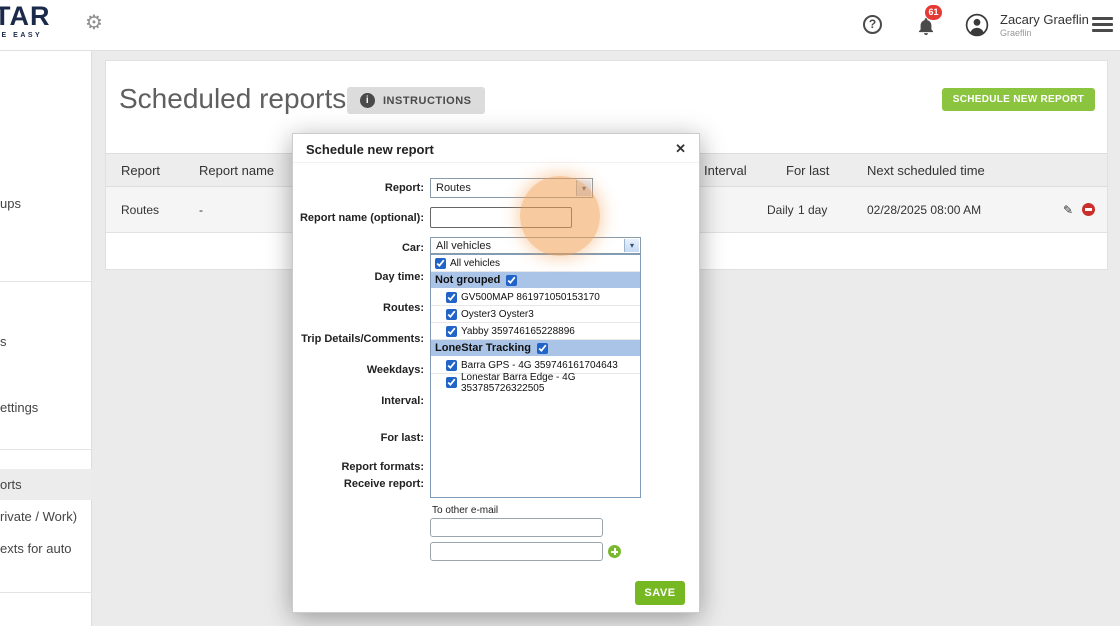  Describe the element at coordinates (516, 527) in the screenshot. I see `other-email-input` at that location.